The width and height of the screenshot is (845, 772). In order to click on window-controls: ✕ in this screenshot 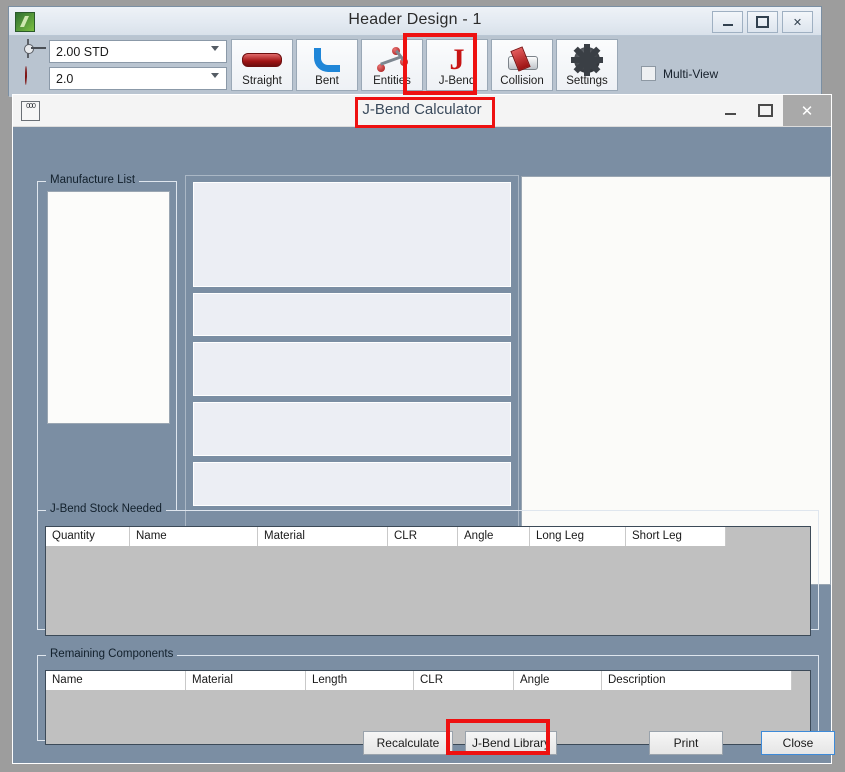, I will do `click(762, 22)`.